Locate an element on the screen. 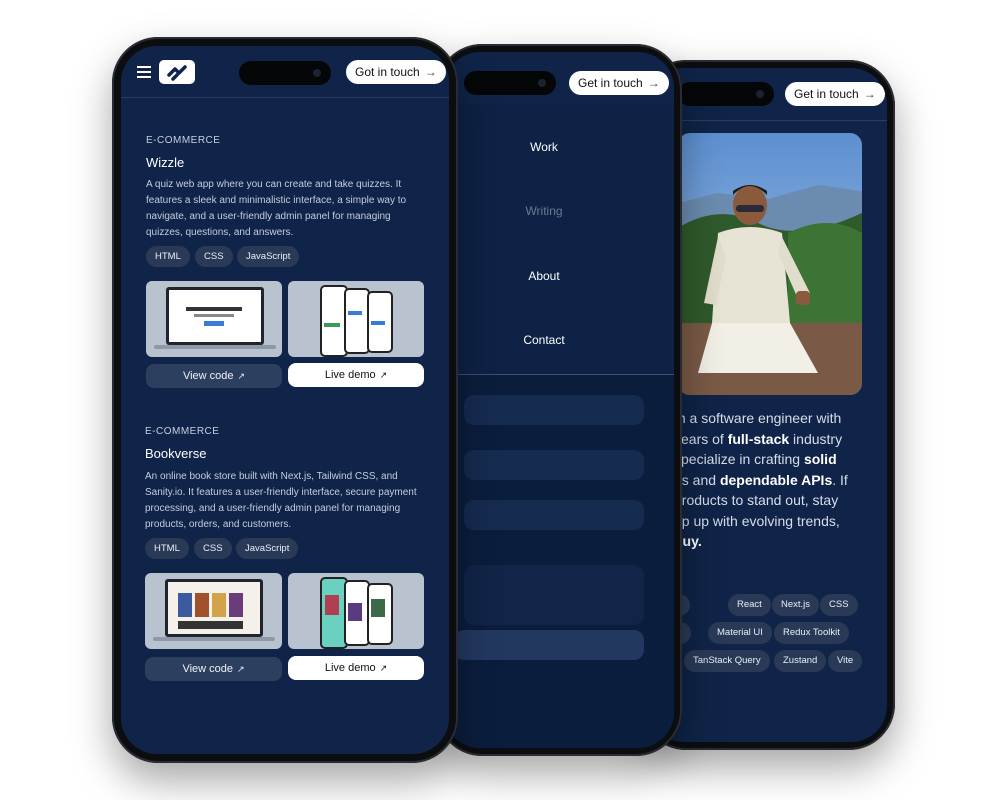 Image resolution: width=1000 pixels, height=800 pixels. skill-tag: Next.js is located at coordinates (796, 605).